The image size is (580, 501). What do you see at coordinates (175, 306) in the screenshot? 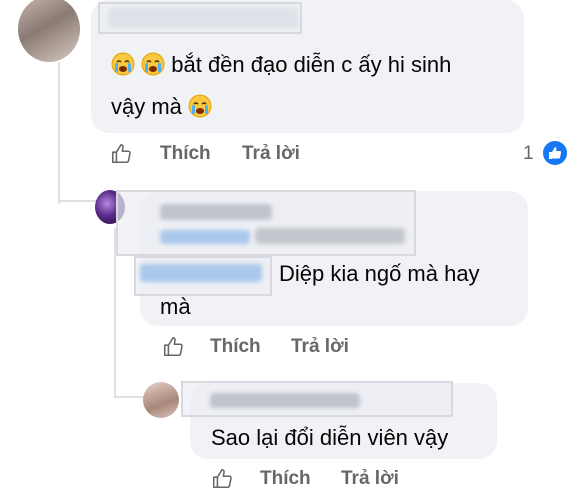
I see `reply-text-line-2: mà` at bounding box center [175, 306].